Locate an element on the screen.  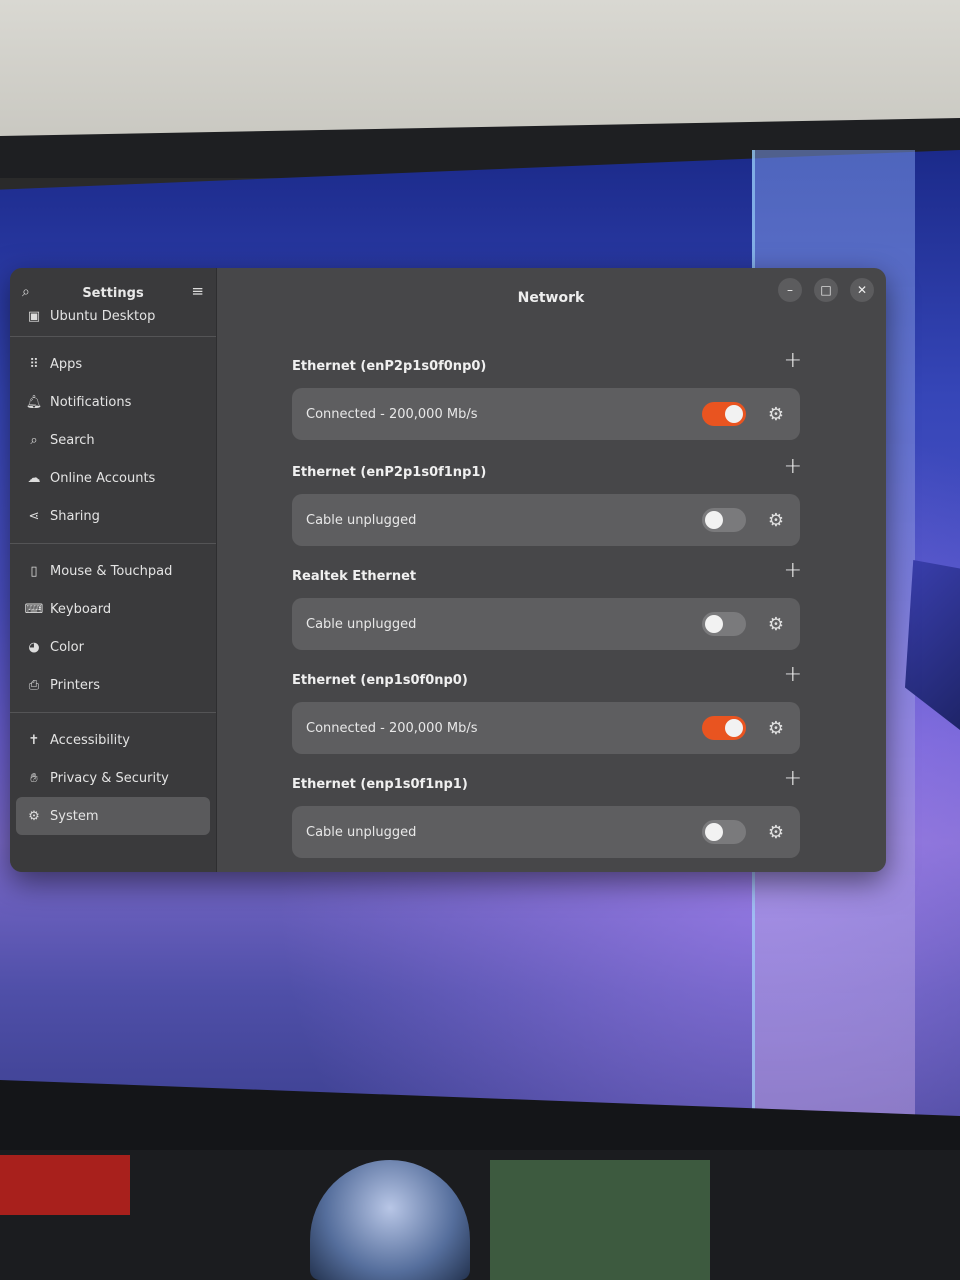
keyboard-icon: ⌨︎ is located at coordinates (34, 609).